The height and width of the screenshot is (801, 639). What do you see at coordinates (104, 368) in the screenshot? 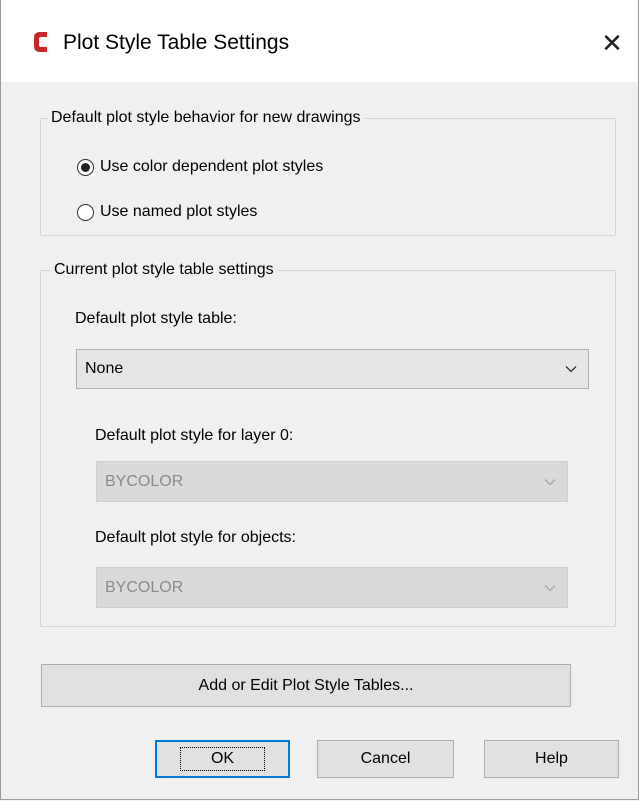
I see `default-table-value: None` at bounding box center [104, 368].